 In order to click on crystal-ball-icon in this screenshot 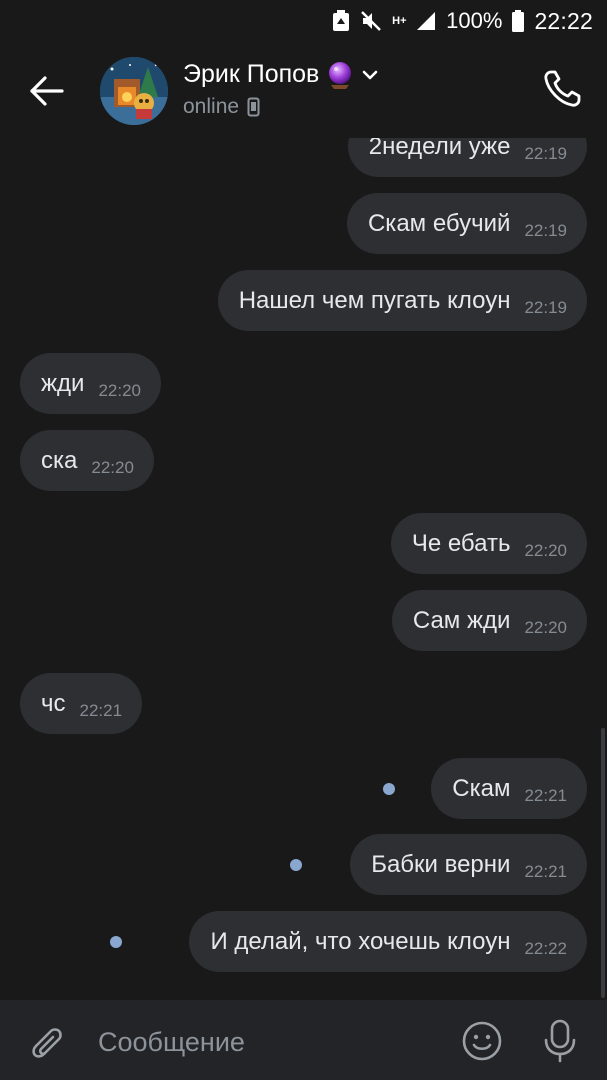, I will do `click(340, 75)`.